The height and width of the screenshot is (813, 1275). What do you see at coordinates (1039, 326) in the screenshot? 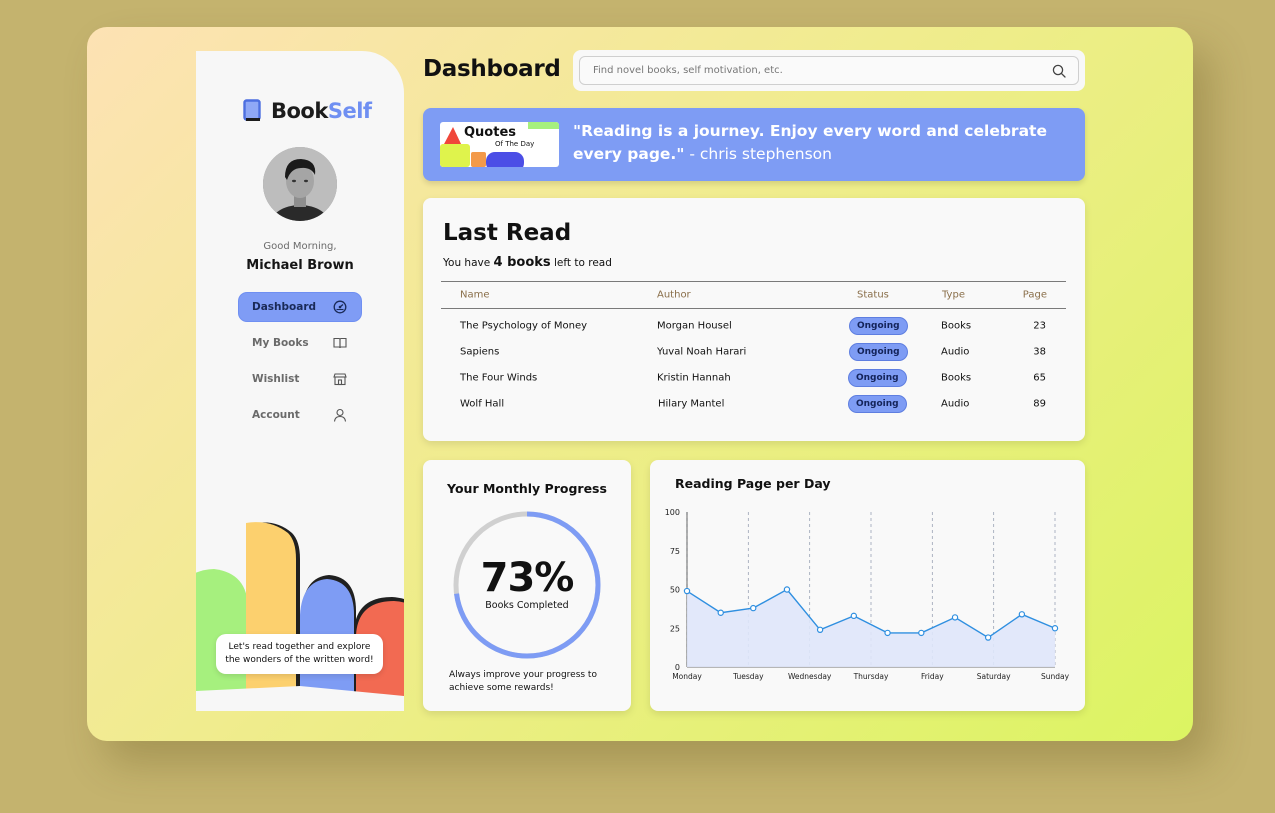
I see `book-page: 23` at bounding box center [1039, 326].